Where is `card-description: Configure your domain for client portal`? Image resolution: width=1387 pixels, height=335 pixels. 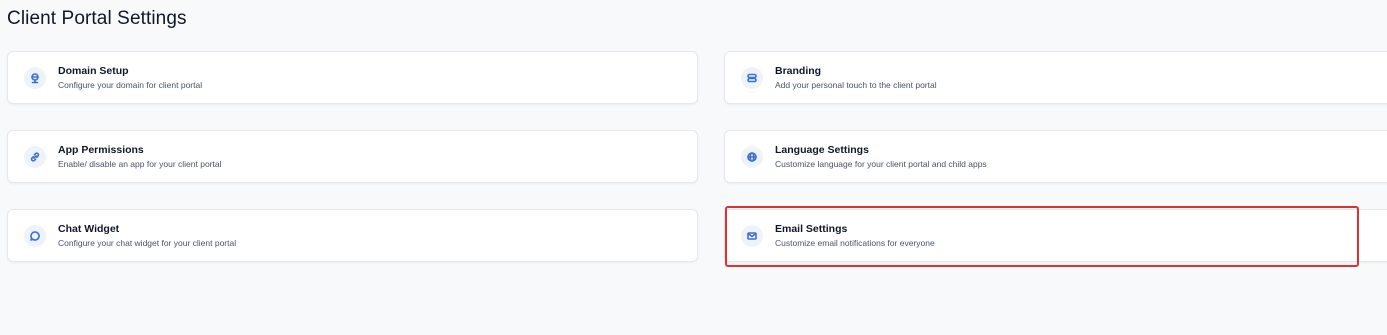
card-description: Configure your domain for client portal is located at coordinates (130, 84).